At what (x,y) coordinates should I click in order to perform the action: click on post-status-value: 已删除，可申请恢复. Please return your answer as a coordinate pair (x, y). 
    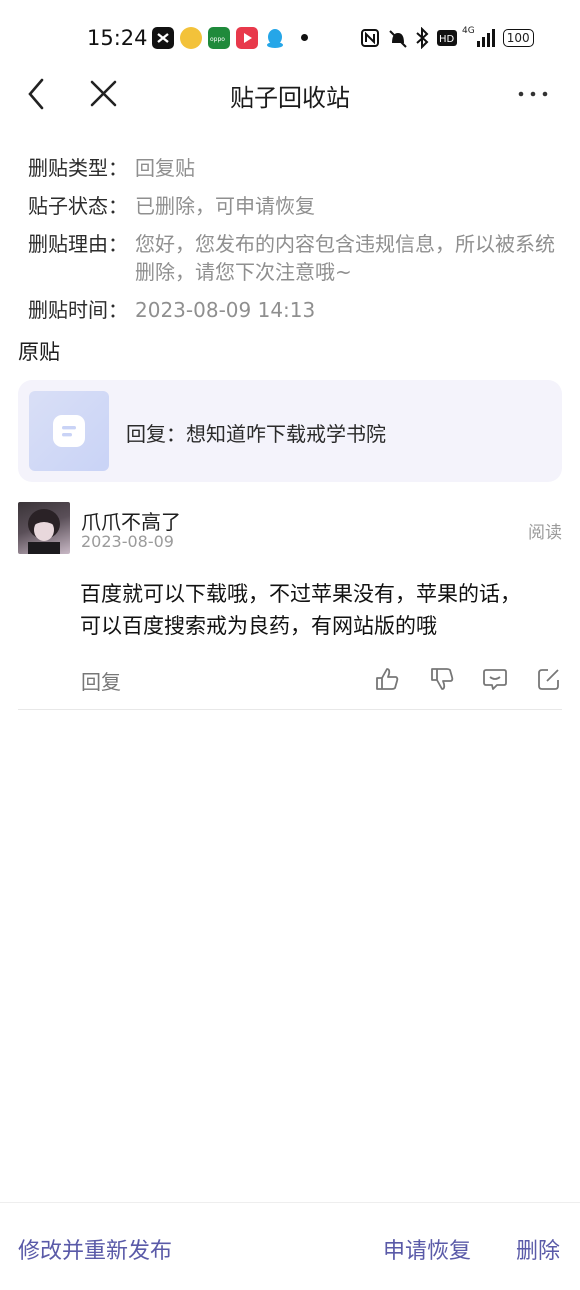
    Looking at the image, I should click on (225, 206).